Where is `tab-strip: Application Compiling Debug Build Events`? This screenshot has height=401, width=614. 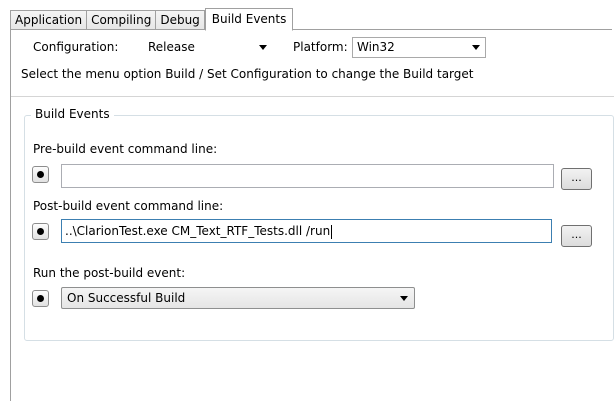 tab-strip: Application Compiling Debug Build Events is located at coordinates (152, 19).